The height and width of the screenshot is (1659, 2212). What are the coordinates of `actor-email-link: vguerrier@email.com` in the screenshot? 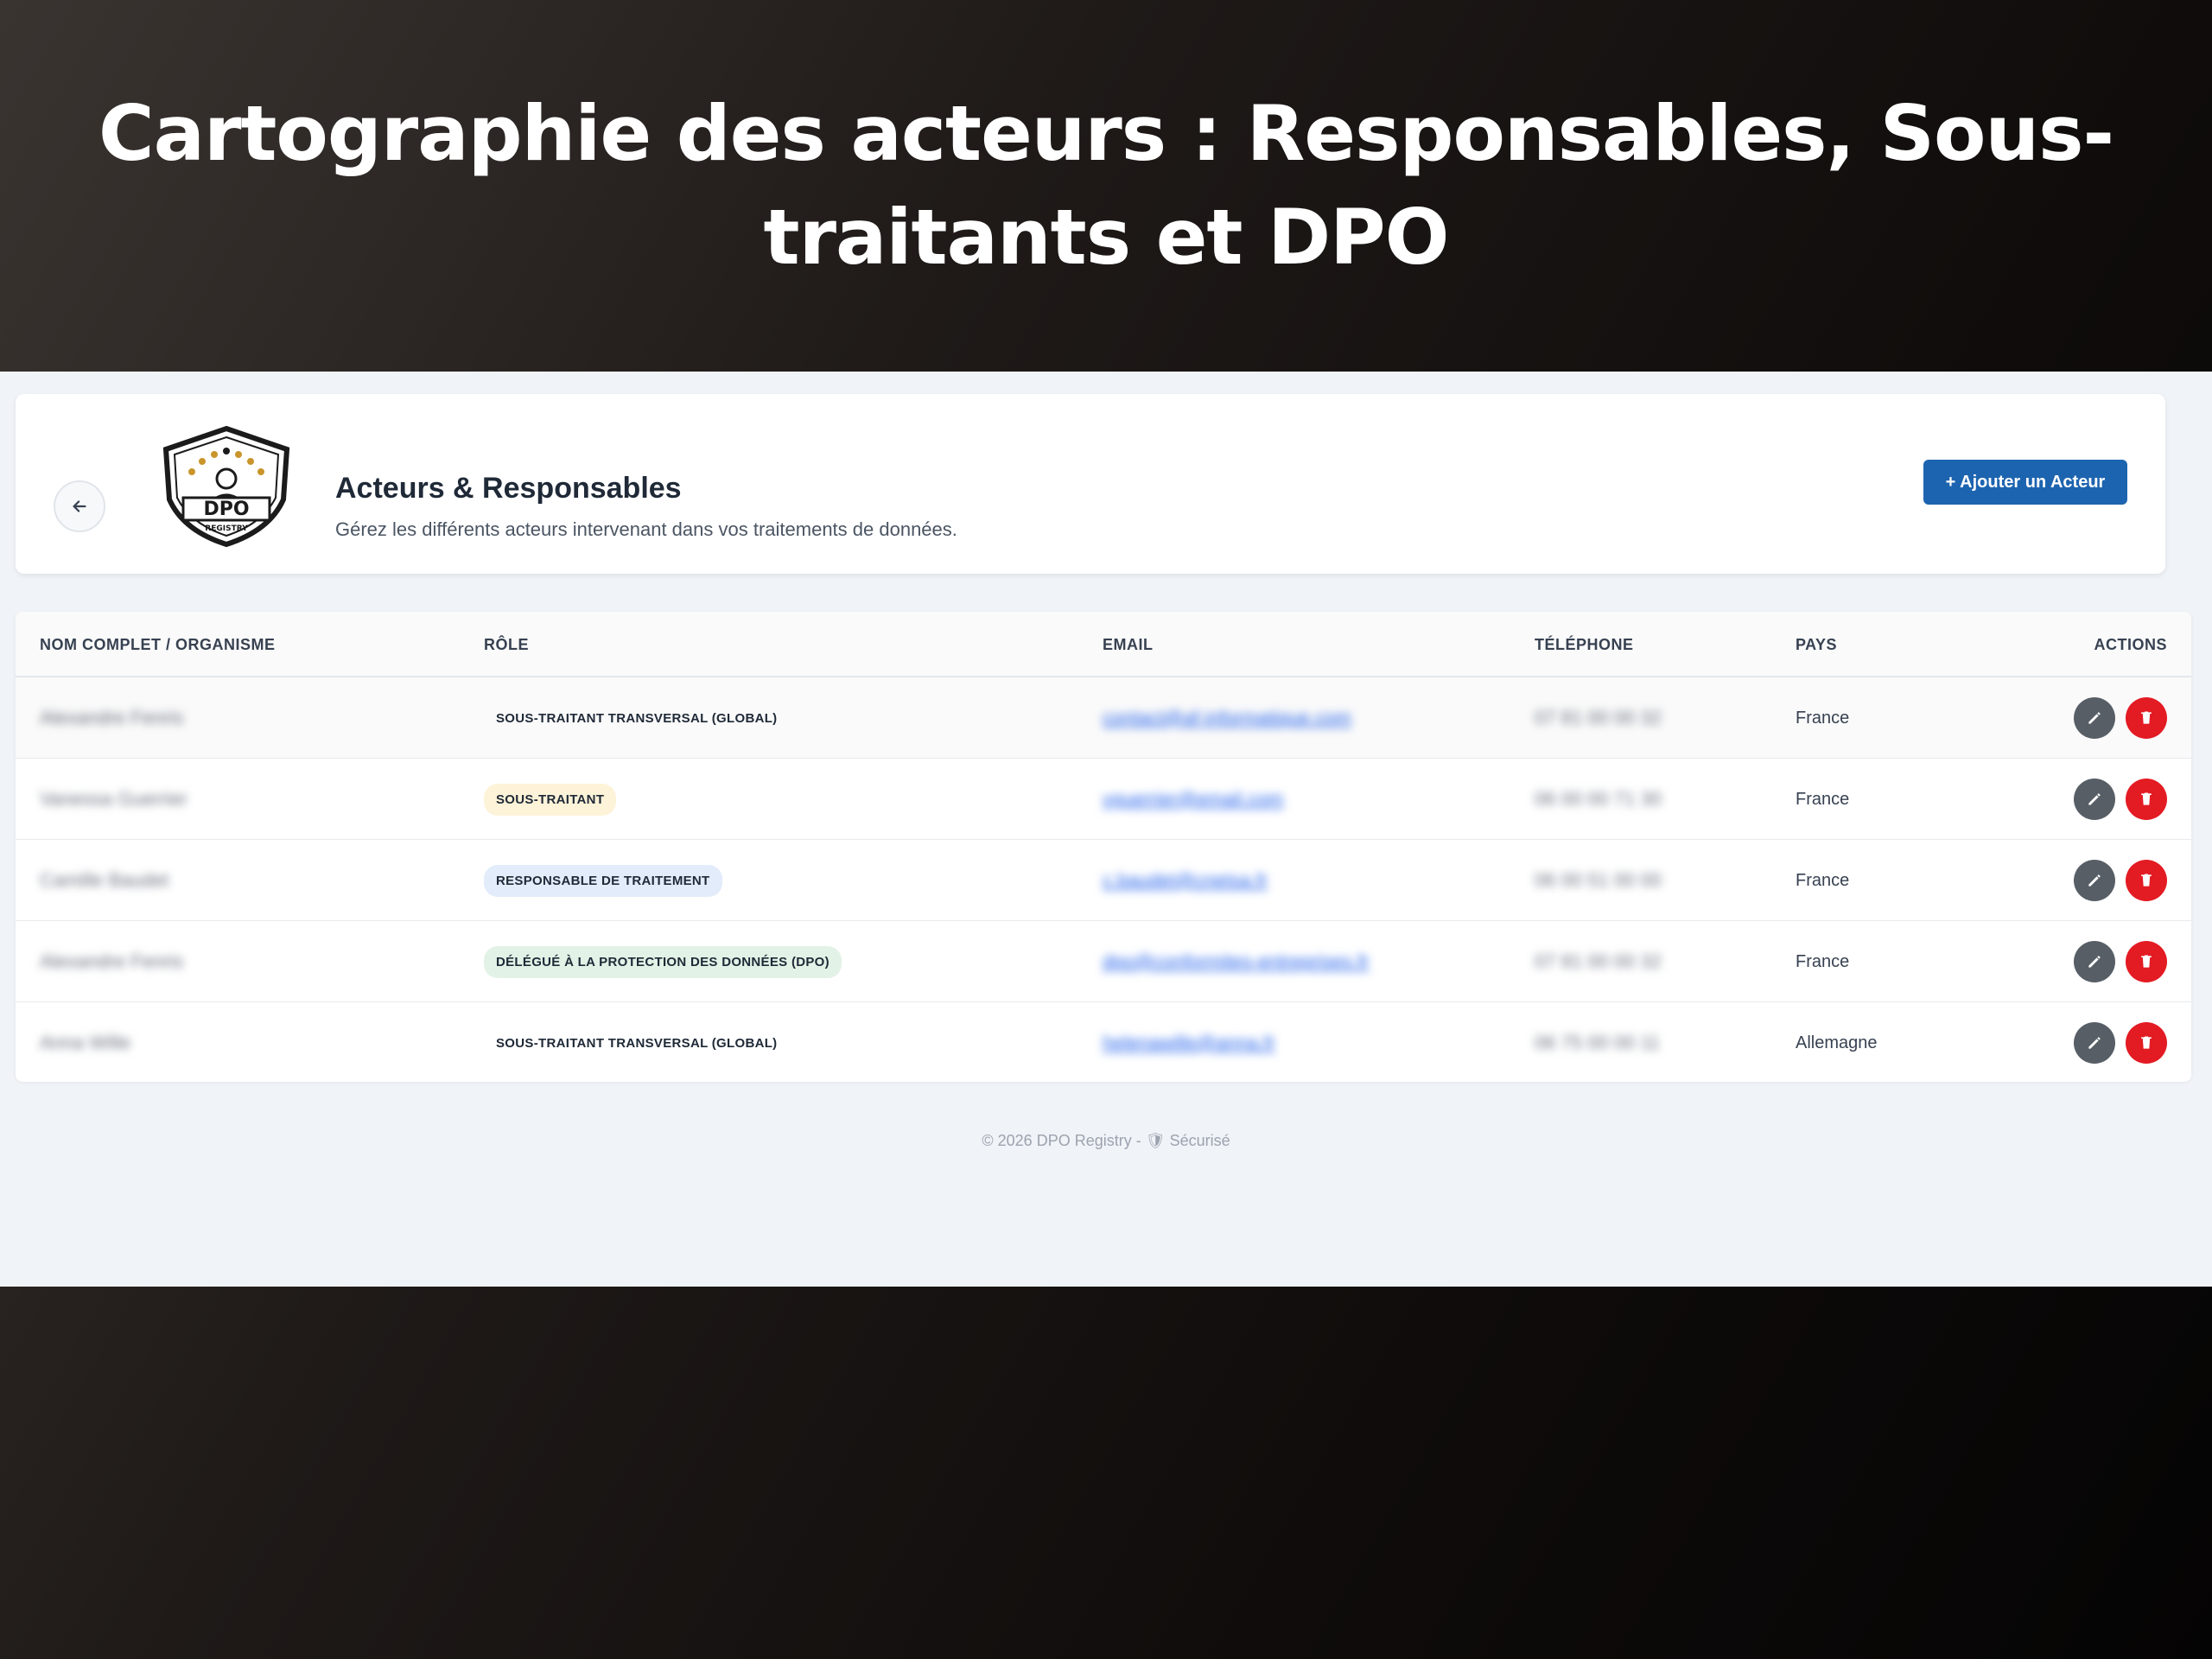 It's located at (1193, 799).